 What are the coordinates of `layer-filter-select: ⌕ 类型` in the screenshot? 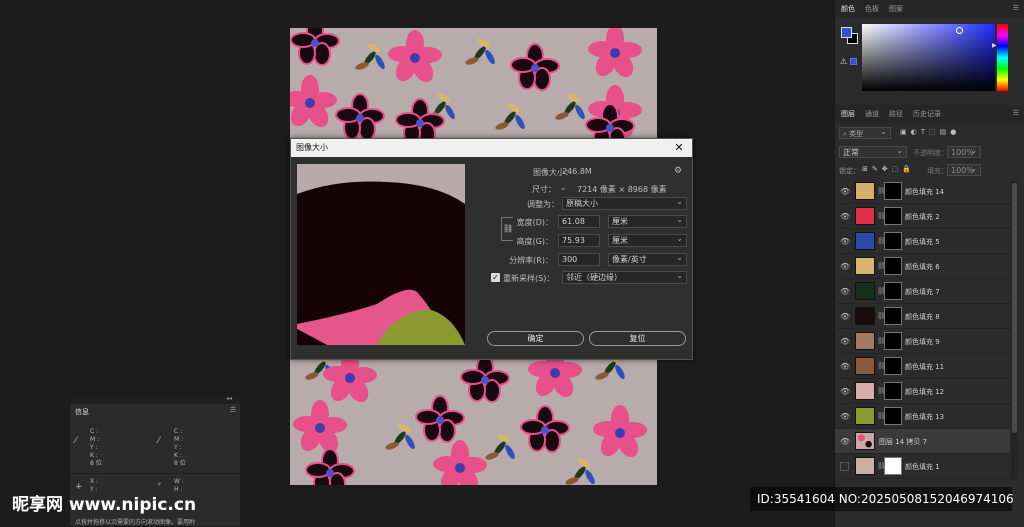 It's located at (865, 132).